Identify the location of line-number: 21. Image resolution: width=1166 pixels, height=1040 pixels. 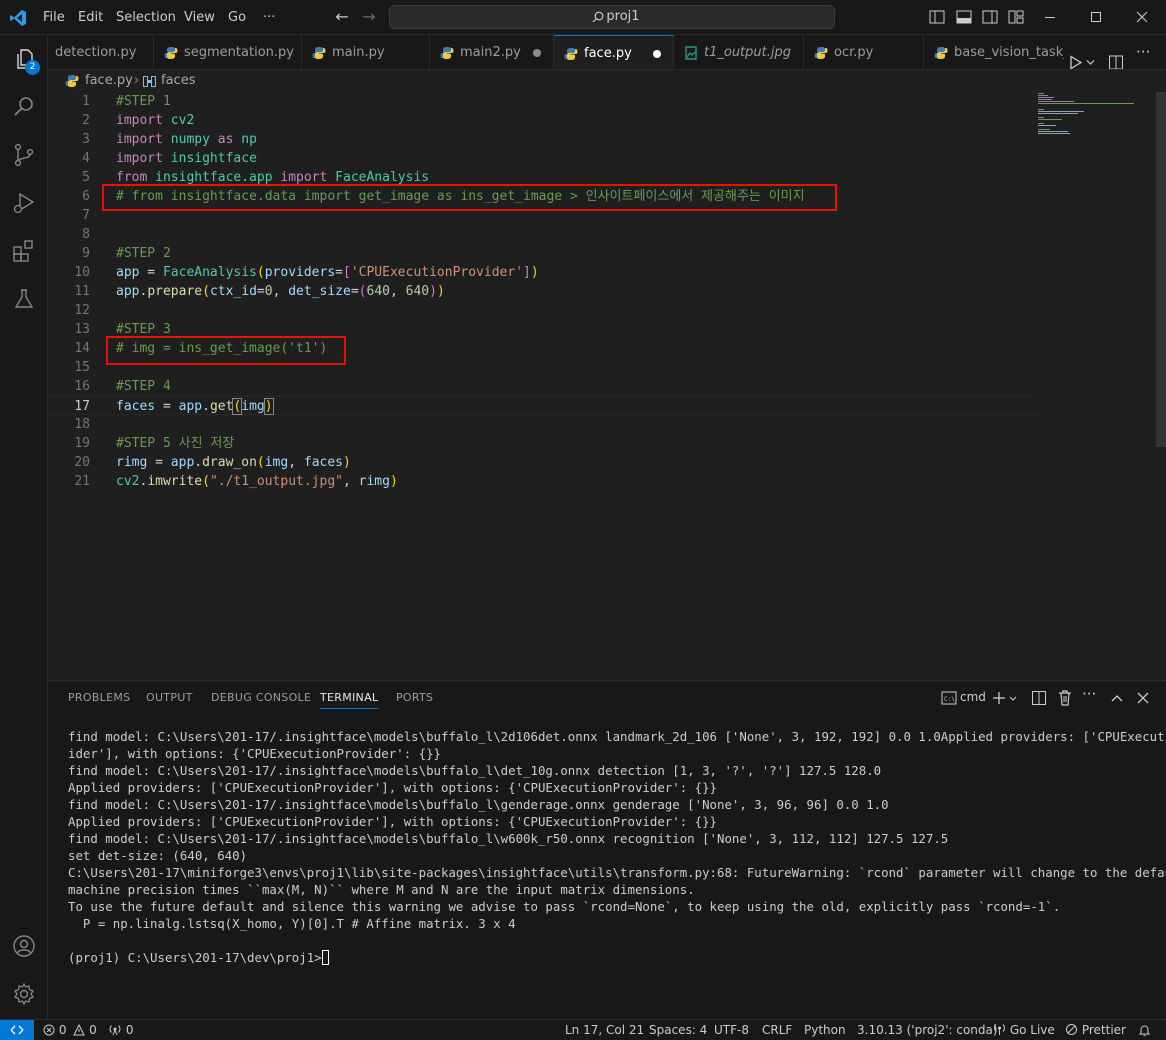
(82, 481).